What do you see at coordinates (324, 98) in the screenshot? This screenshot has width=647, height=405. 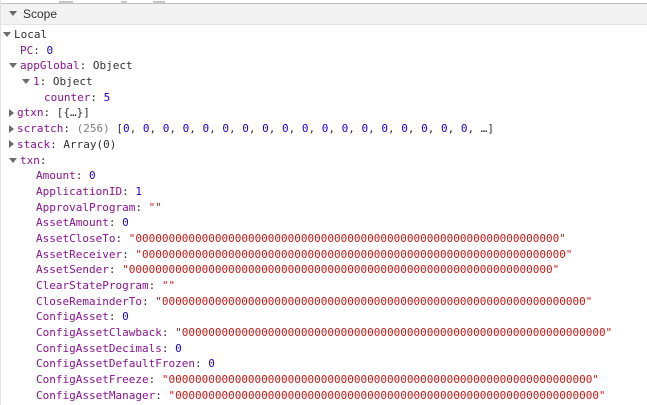 I see `scope-row-counter: counter: 5` at bounding box center [324, 98].